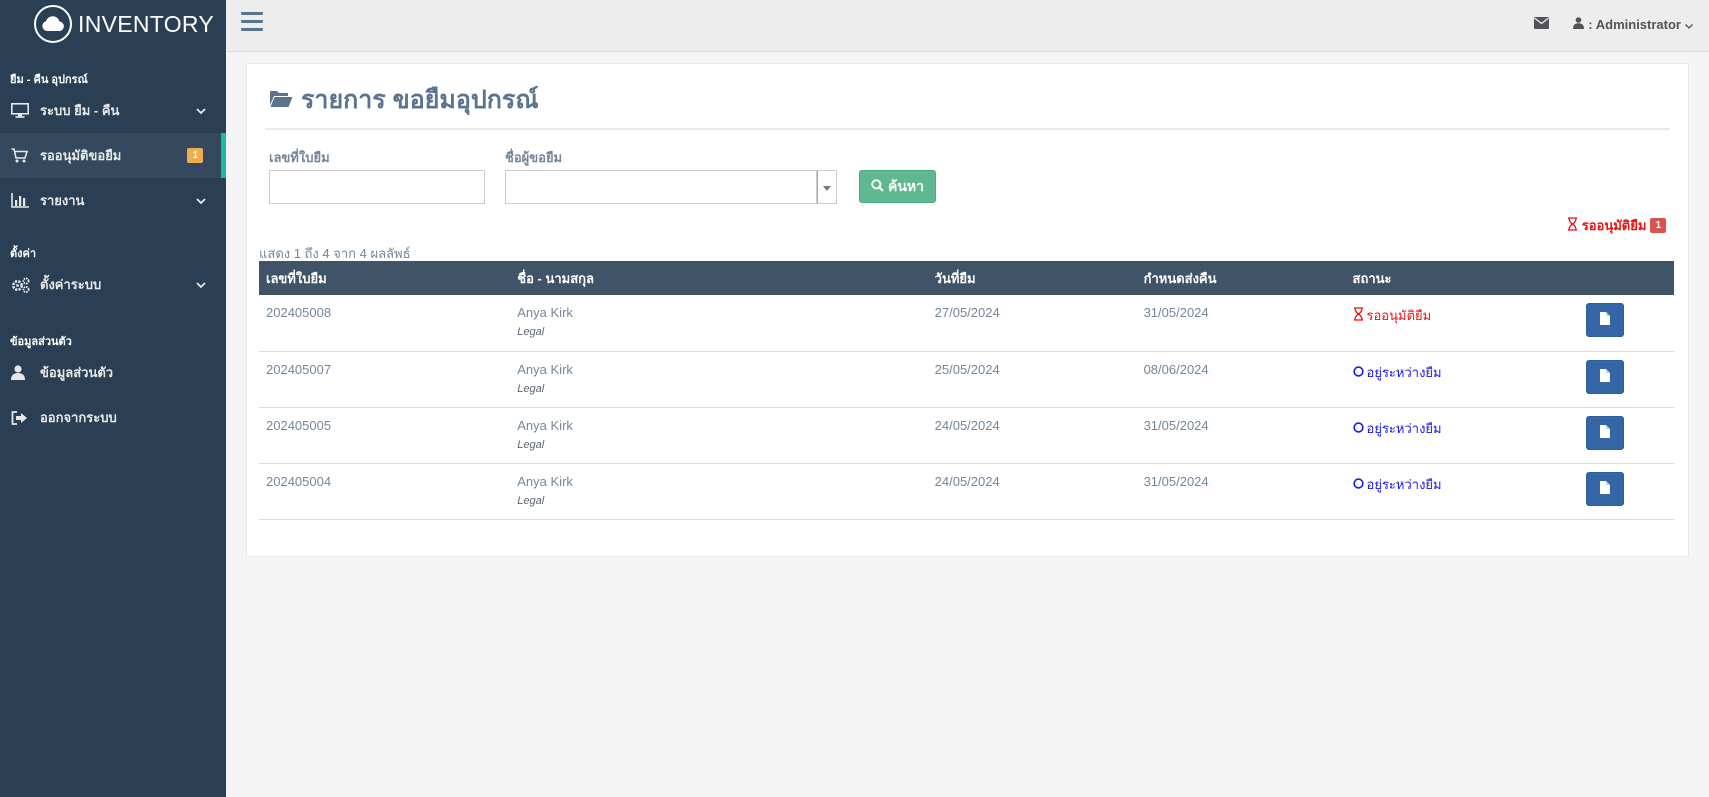 Image resolution: width=1709 pixels, height=797 pixels. I want to click on status-text: รออนุมัติยืม, so click(1399, 315).